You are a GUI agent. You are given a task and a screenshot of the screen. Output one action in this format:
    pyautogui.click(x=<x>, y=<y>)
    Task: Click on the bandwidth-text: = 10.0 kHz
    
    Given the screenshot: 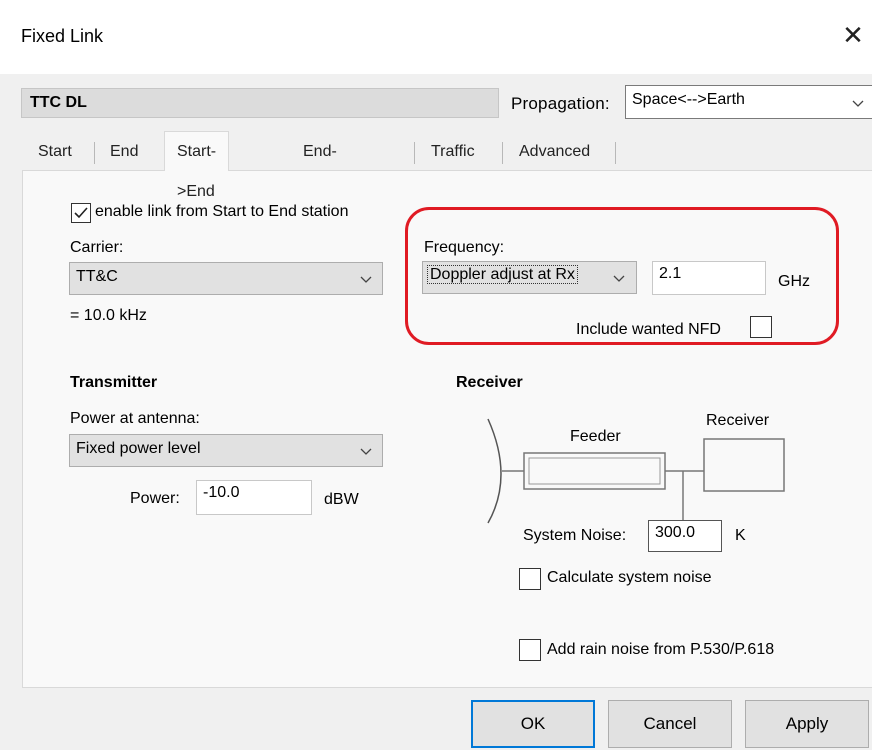 What is the action you would take?
    pyautogui.click(x=108, y=315)
    